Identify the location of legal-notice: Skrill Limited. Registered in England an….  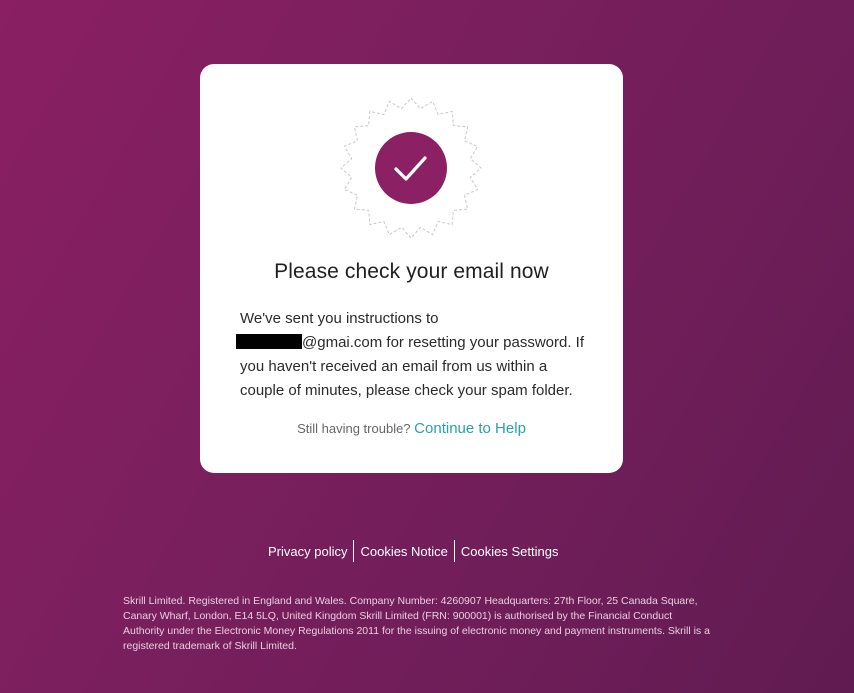
(416, 623).